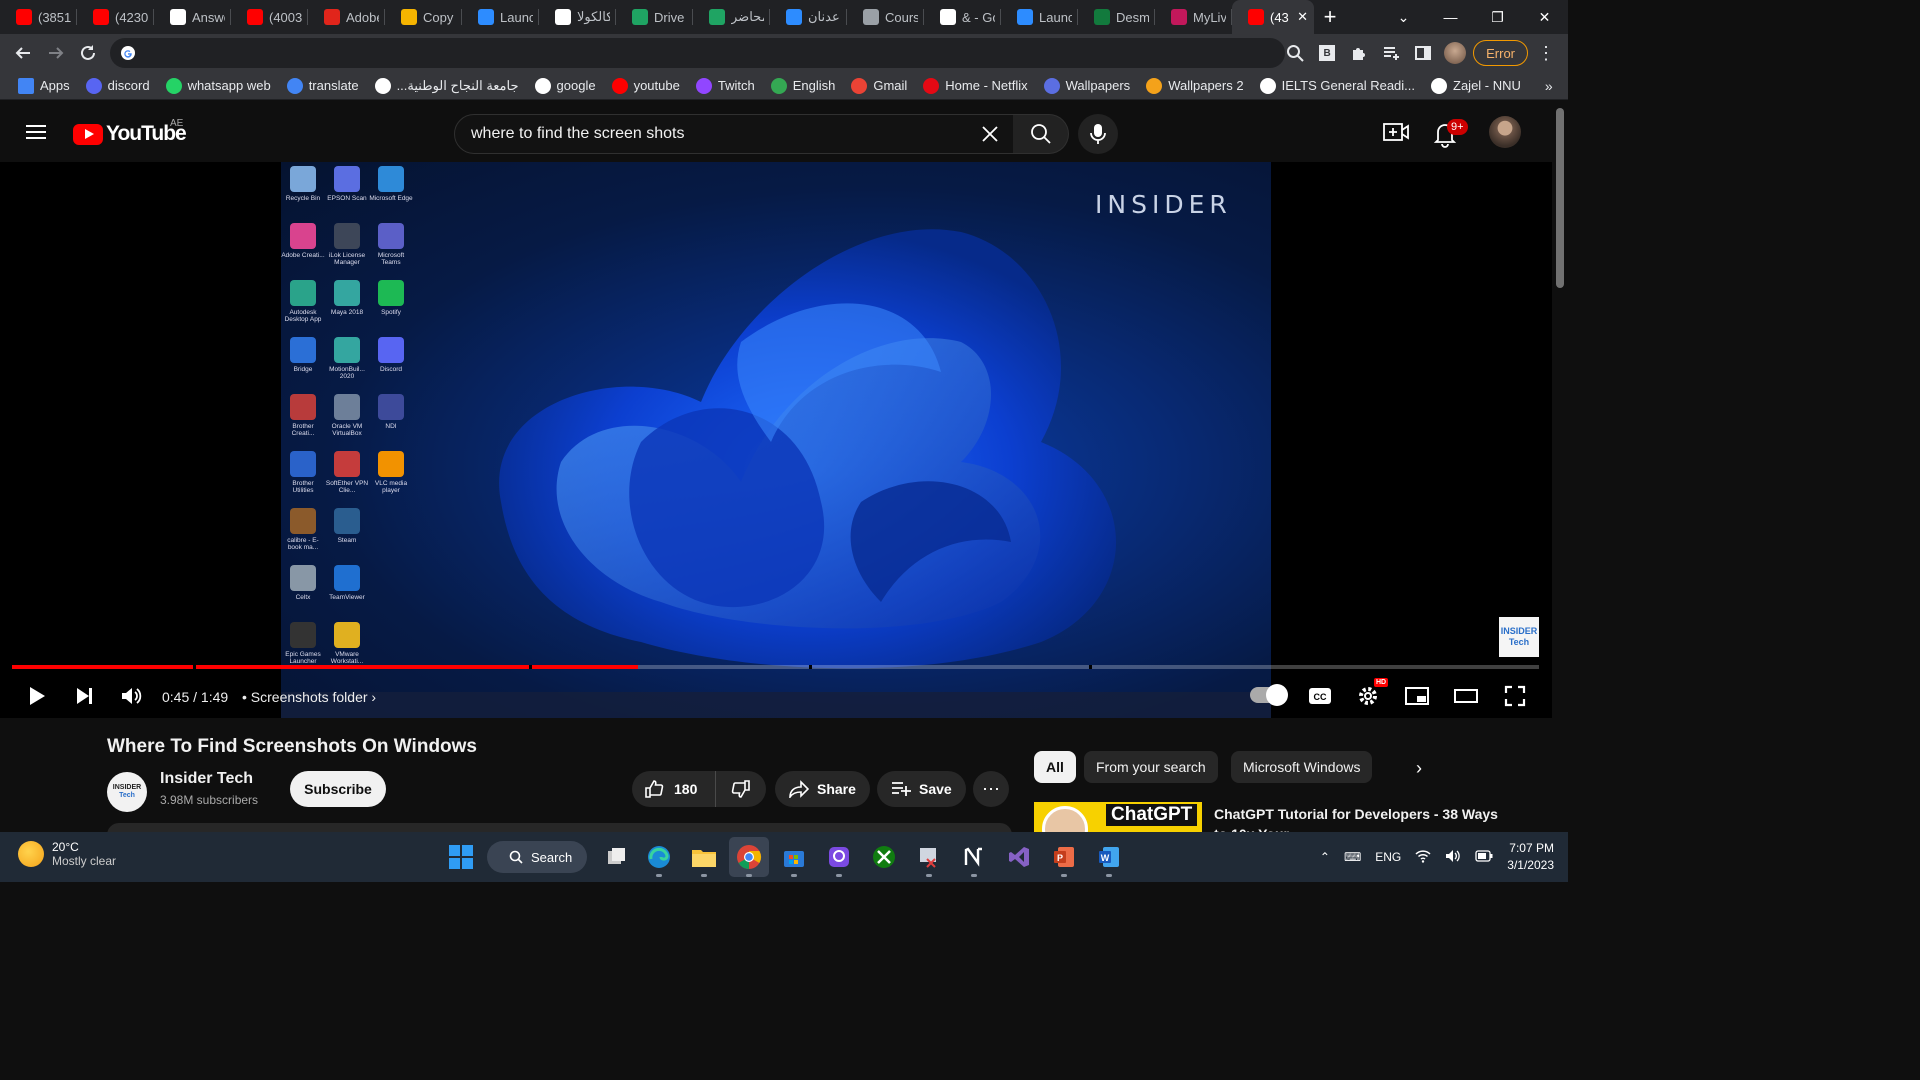 Image resolution: width=1920 pixels, height=1080 pixels. Describe the element at coordinates (218, 86) in the screenshot. I see `bookmark-item: whatsapp web` at that location.